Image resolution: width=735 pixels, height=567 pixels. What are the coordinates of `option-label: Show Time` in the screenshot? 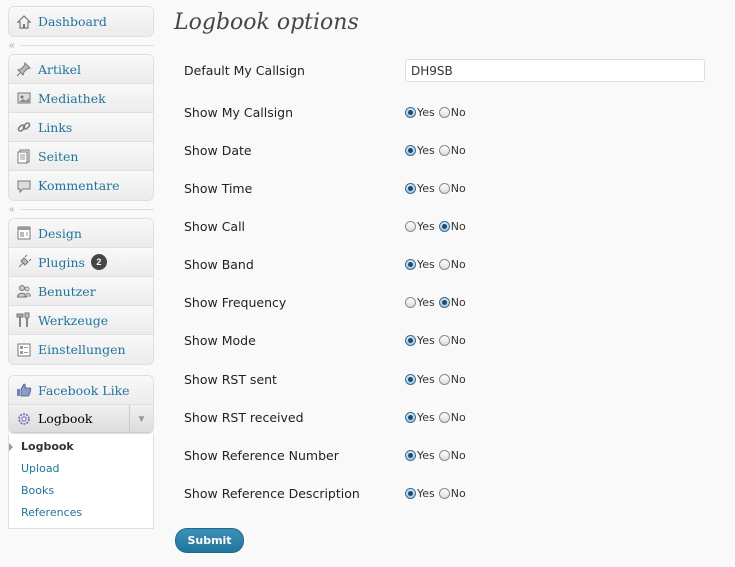 It's located at (218, 188).